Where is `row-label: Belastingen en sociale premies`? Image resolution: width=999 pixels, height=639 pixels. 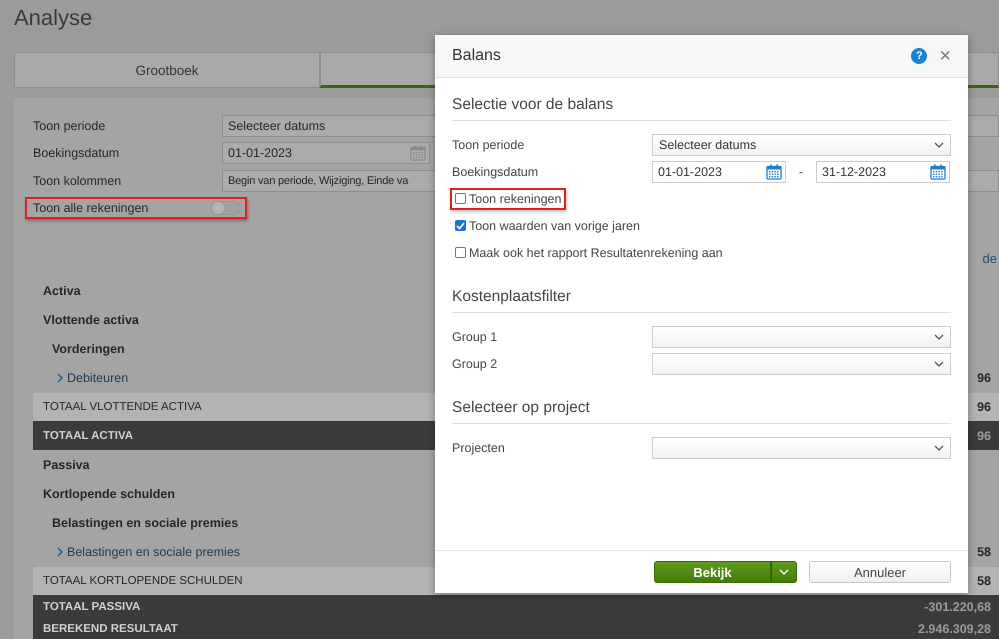
row-label: Belastingen en sociale premies is located at coordinates (145, 523).